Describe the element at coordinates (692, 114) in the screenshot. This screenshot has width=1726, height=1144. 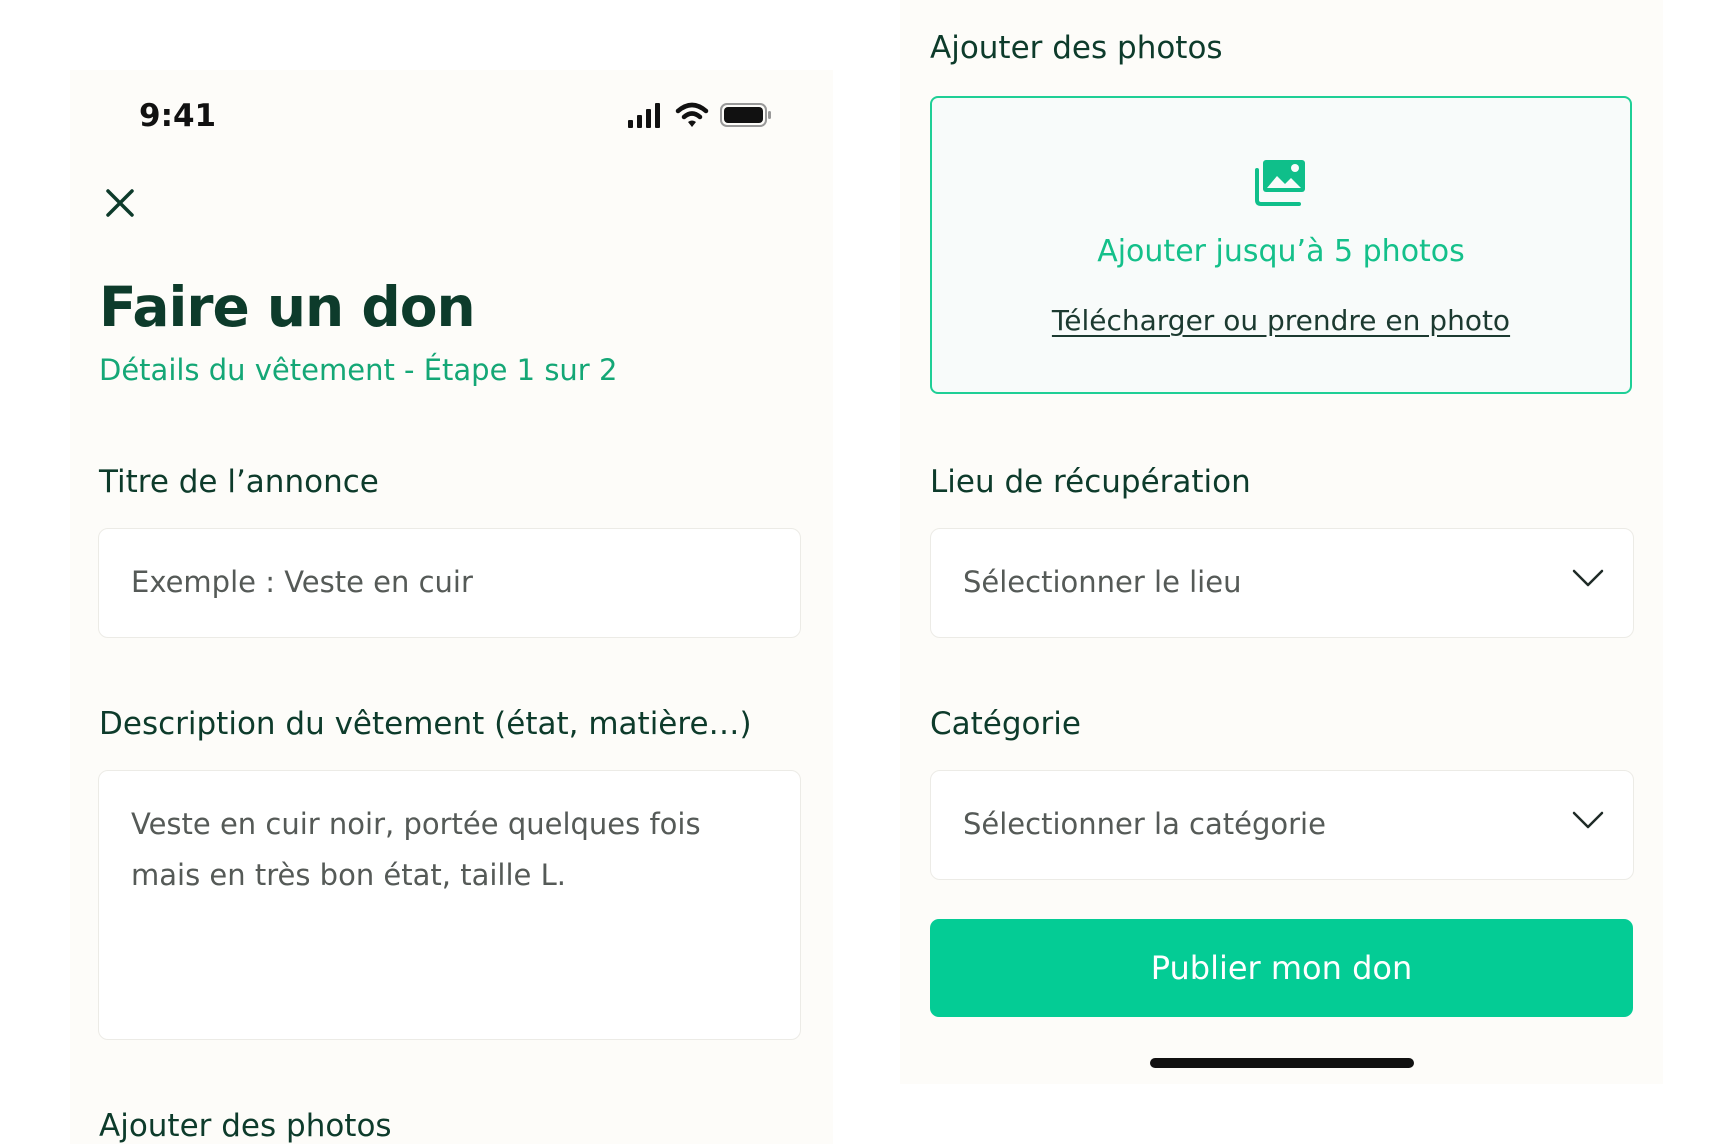
I see `wifi-icon` at that location.